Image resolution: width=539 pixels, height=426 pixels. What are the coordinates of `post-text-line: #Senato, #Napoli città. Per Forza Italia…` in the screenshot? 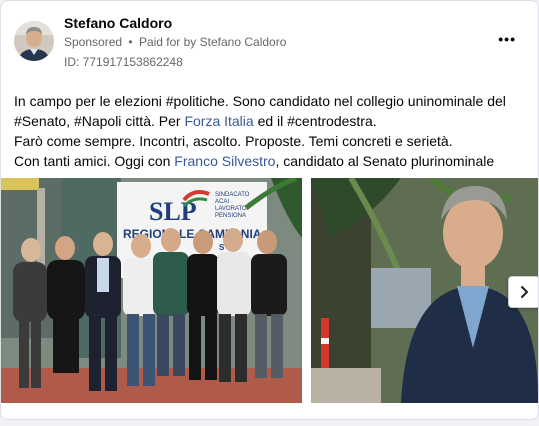 It's located at (271, 121).